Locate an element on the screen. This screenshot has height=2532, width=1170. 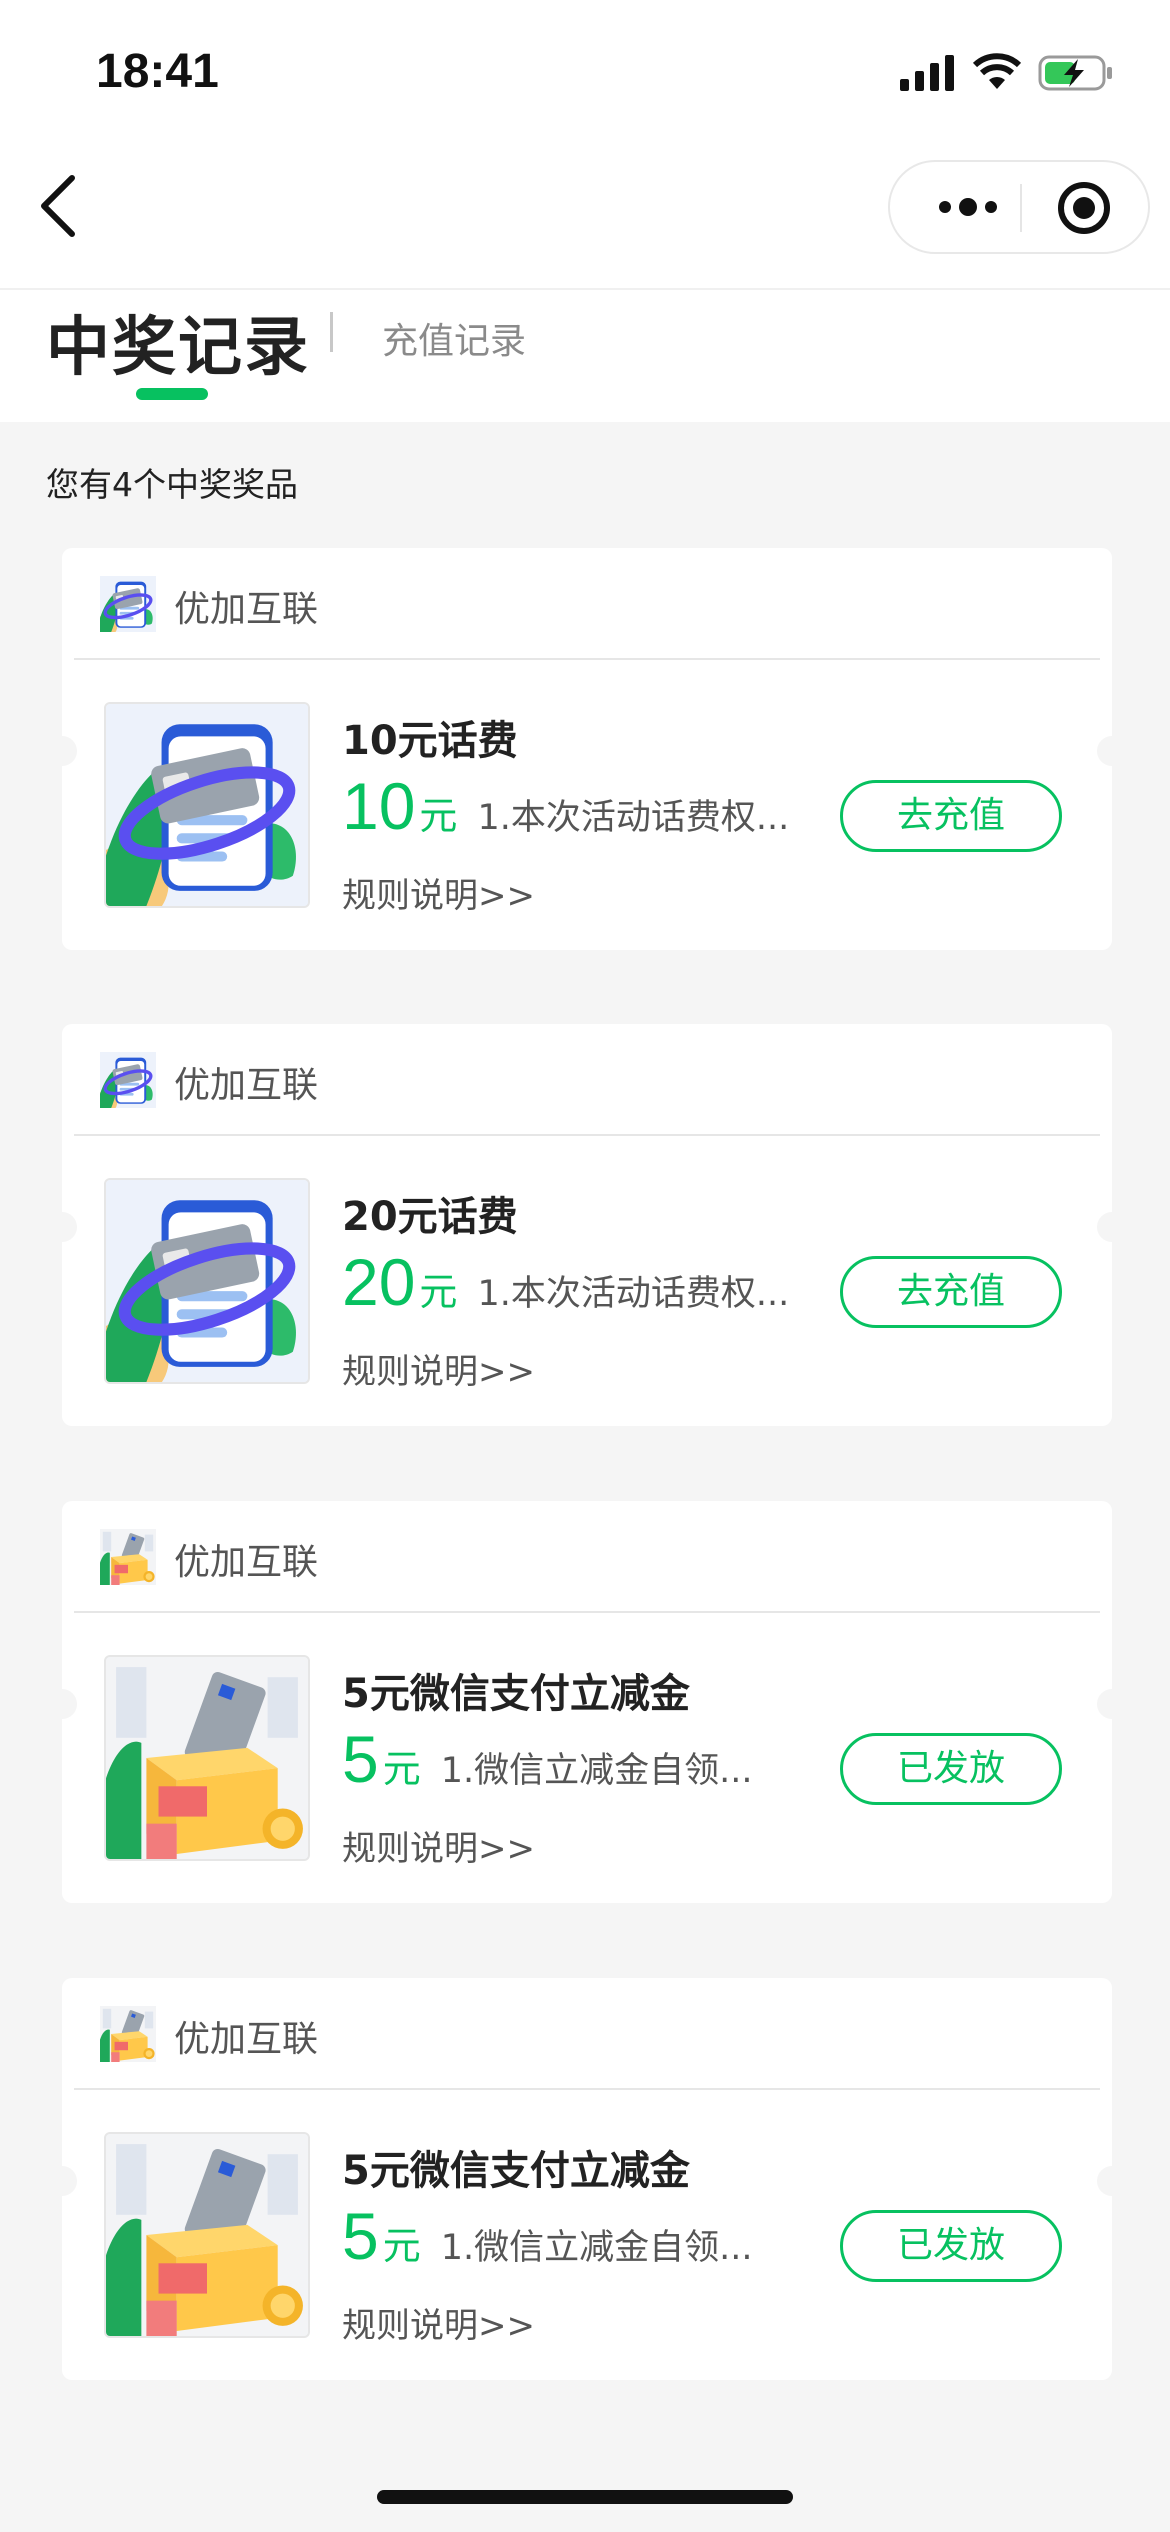
prize-name: 10元话费 is located at coordinates (430, 741).